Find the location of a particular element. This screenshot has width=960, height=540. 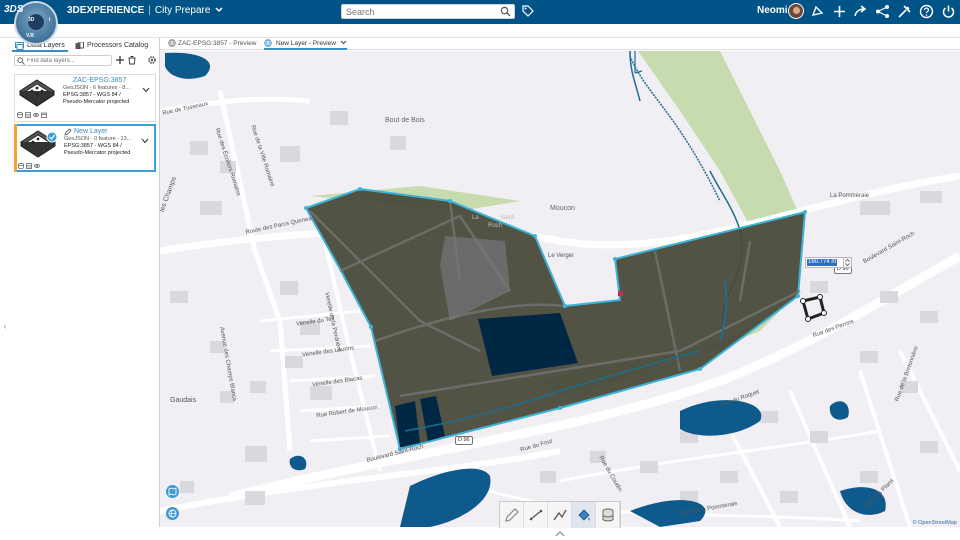

chevron-up-icon is located at coordinates (560, 534).